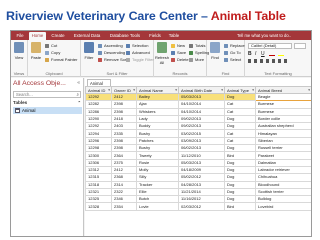 The image size is (320, 240). What do you see at coordinates (197, 46) in the screenshot?
I see `totals-button: Totals` at bounding box center [197, 46].